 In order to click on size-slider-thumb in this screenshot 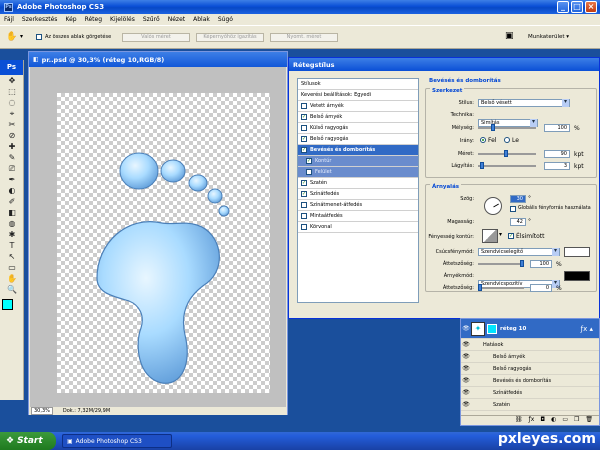, I will do `click(506, 153)`.